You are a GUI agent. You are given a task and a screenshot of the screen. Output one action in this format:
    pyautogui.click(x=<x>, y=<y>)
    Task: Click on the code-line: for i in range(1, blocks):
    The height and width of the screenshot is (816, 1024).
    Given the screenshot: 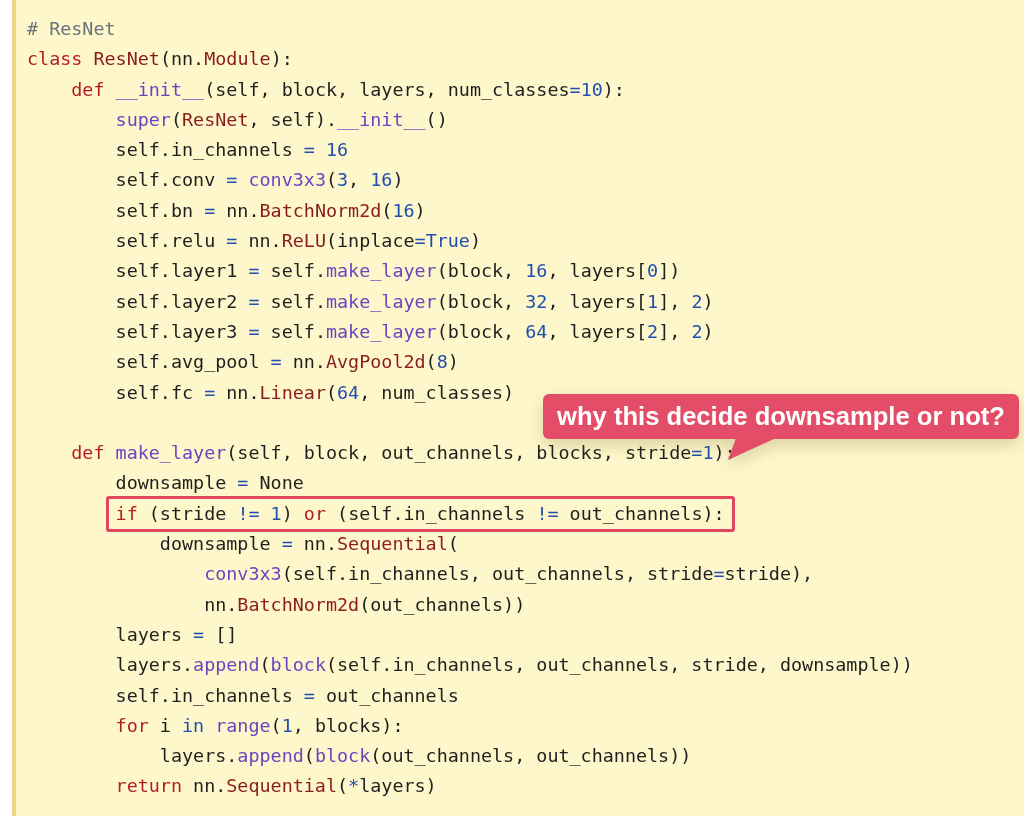 What is the action you would take?
    pyautogui.click(x=259, y=725)
    